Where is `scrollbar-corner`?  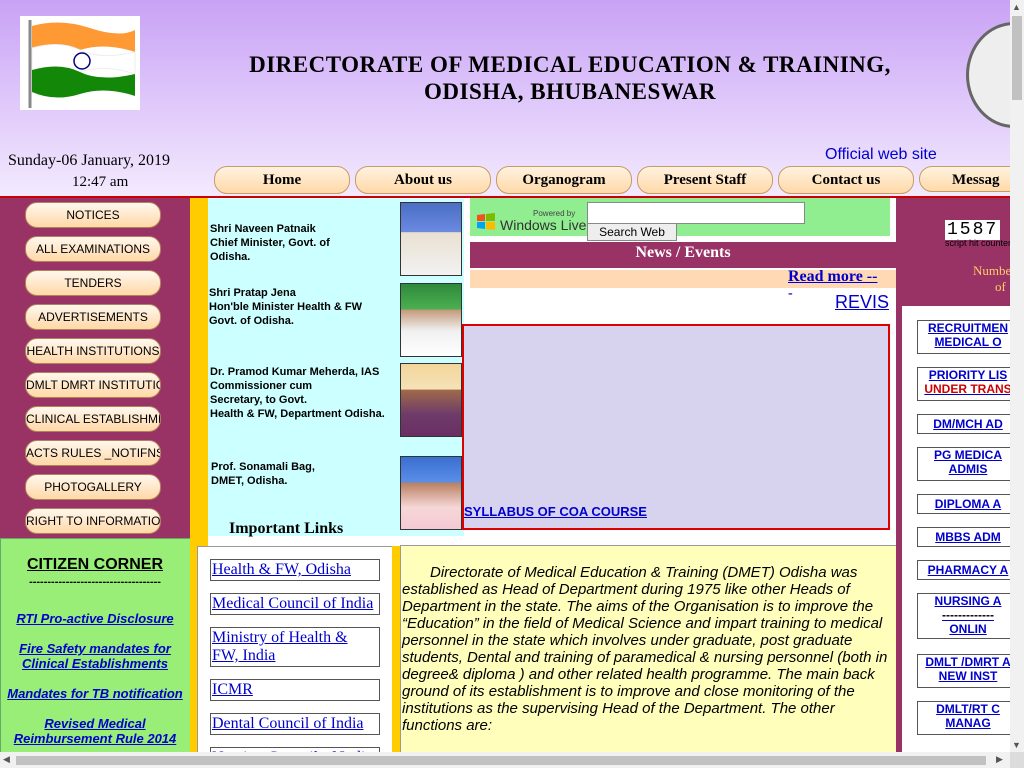 scrollbar-corner is located at coordinates (1017, 760).